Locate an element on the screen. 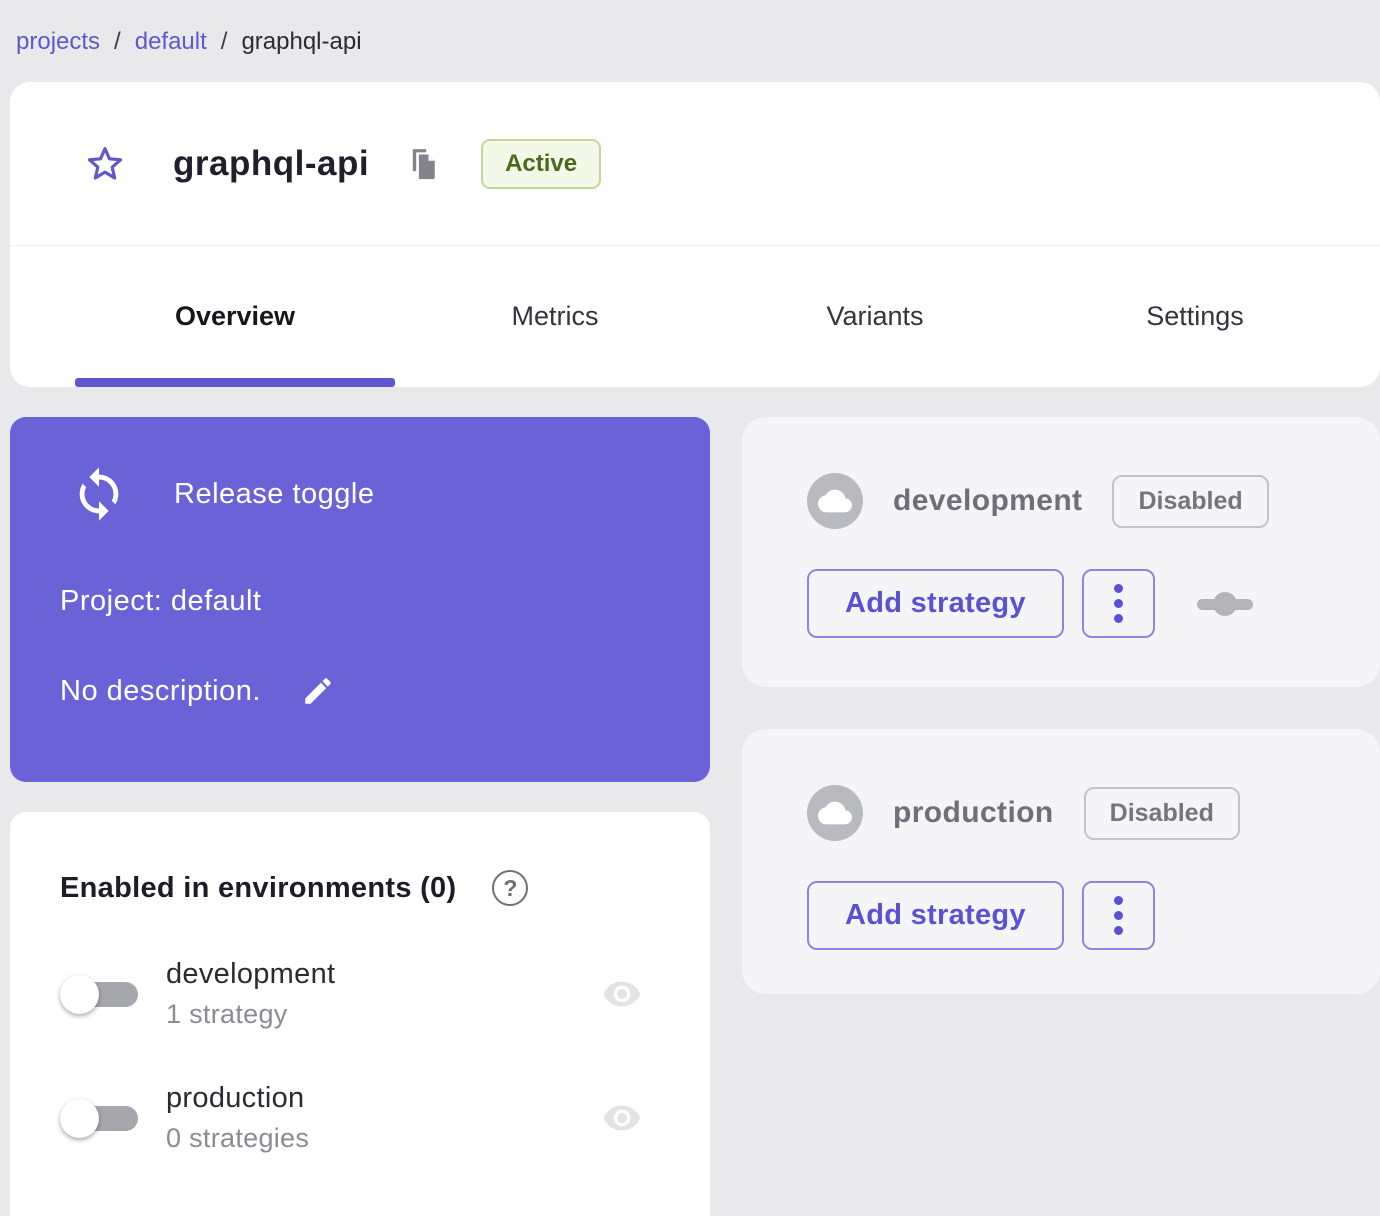 The width and height of the screenshot is (1380, 1216). breadcrumb: projects / default / graphql-api is located at coordinates (690, 41).